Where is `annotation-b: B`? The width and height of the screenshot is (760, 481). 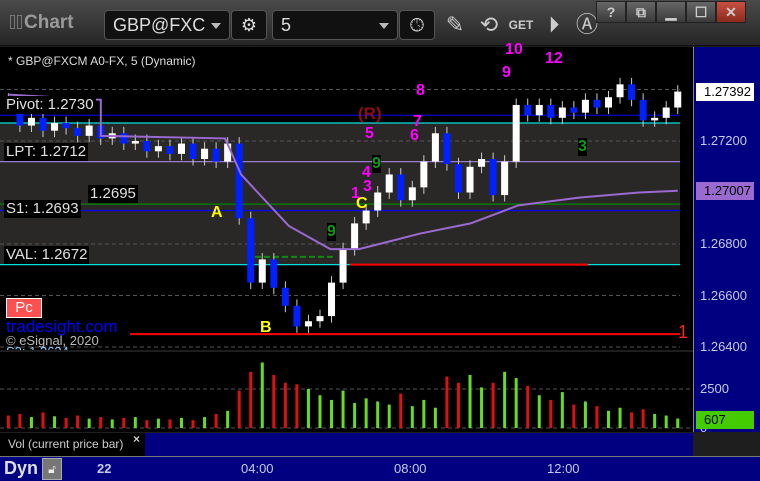
annotation-b: B is located at coordinates (266, 327).